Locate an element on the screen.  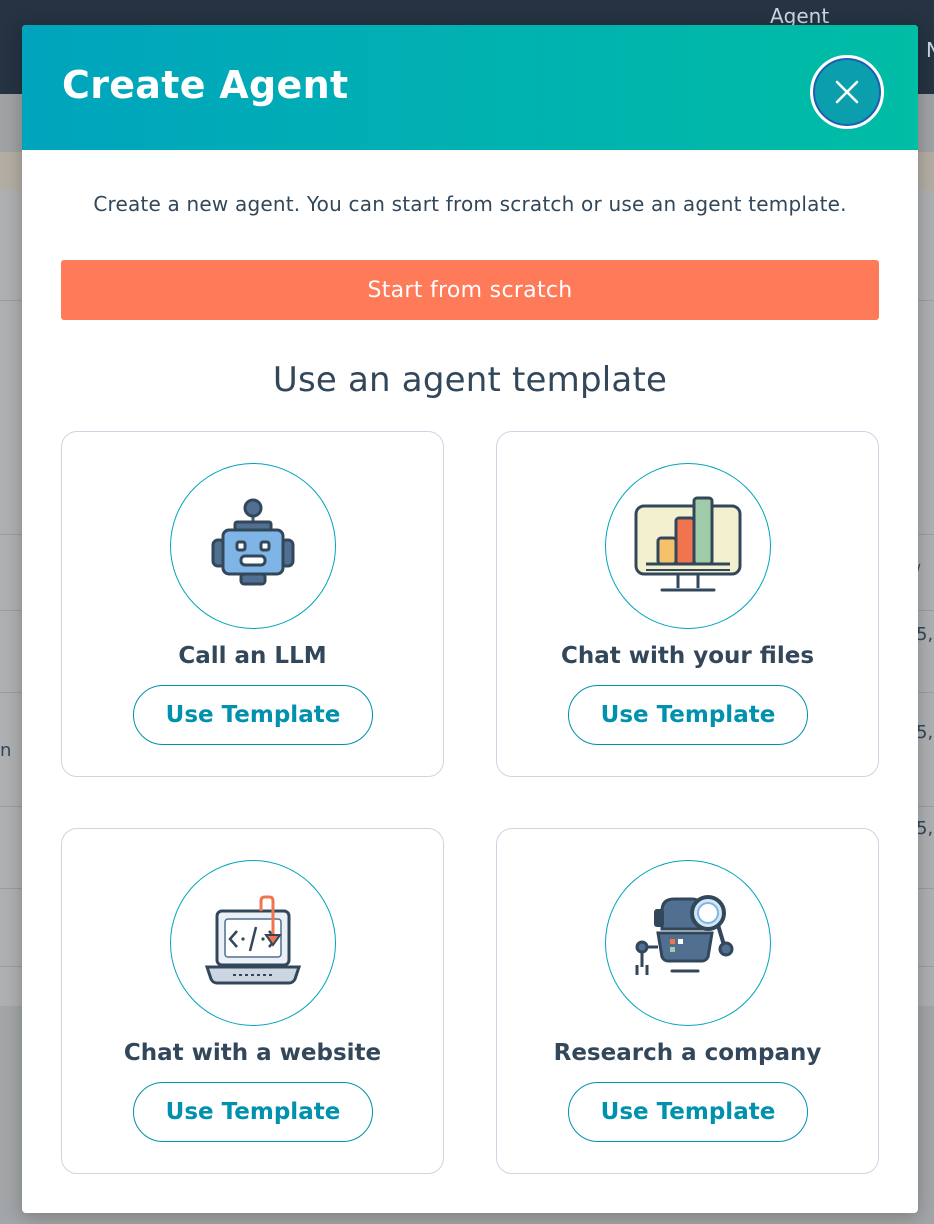
template-title: Chat with your files is located at coordinates (687, 656).